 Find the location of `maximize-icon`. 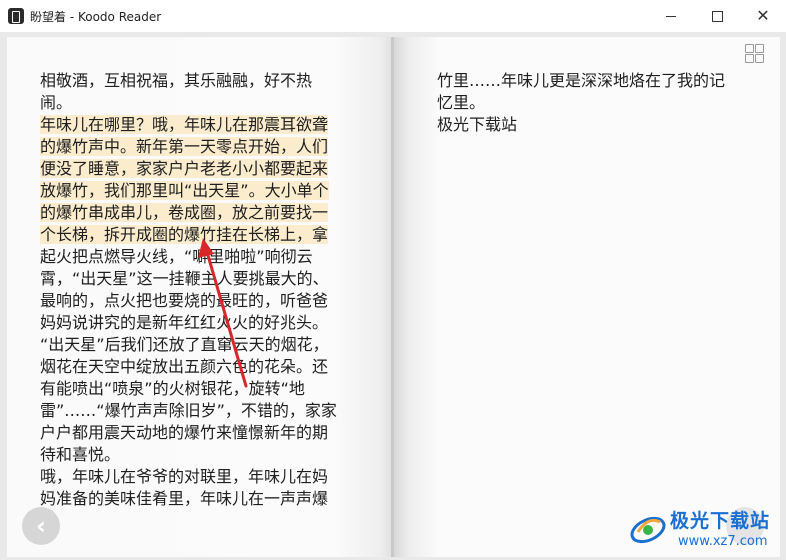

maximize-icon is located at coordinates (717, 16).